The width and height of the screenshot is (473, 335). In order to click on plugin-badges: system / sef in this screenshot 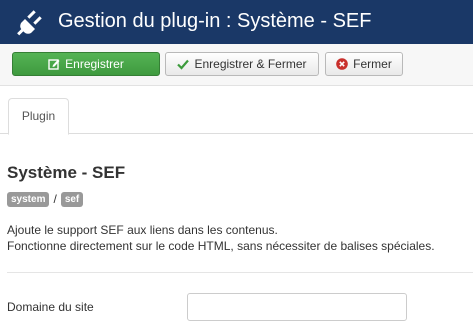, I will do `click(45, 199)`.